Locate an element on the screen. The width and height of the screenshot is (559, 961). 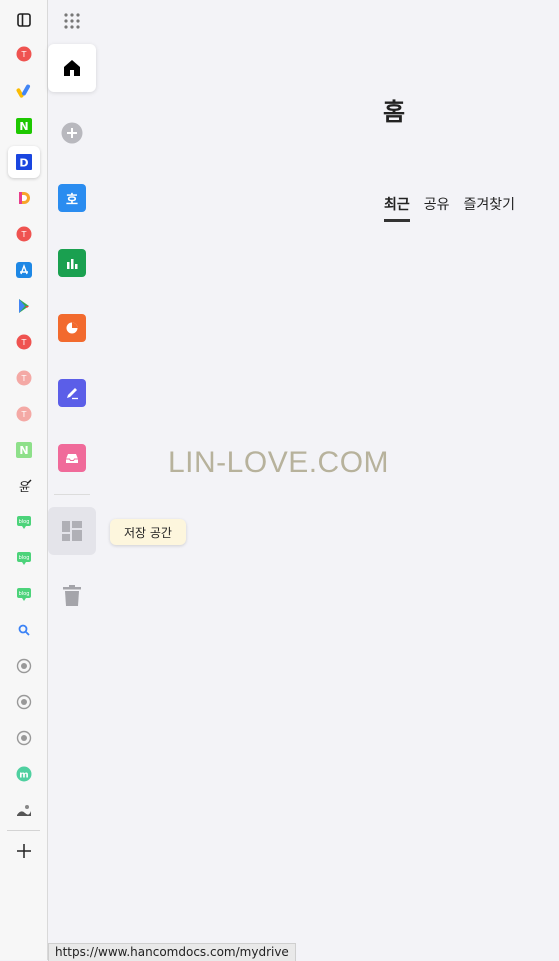
add-circle-icon is located at coordinates (72, 133).